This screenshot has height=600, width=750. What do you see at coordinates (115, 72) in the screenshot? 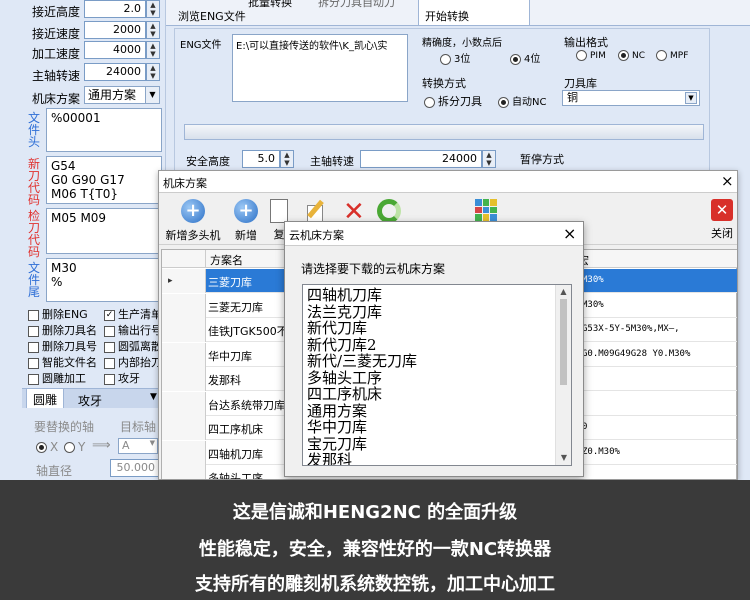
I see `spindle-speed-input: 24000` at bounding box center [115, 72].